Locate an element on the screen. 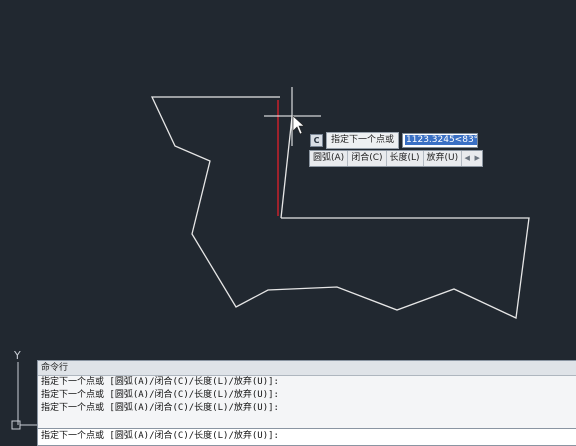 This screenshot has height=446, width=576. dynamic-options: 圆弧(A) 闭合(C) 长度(L) 放弃(U) ◀ ▶ is located at coordinates (396, 158).